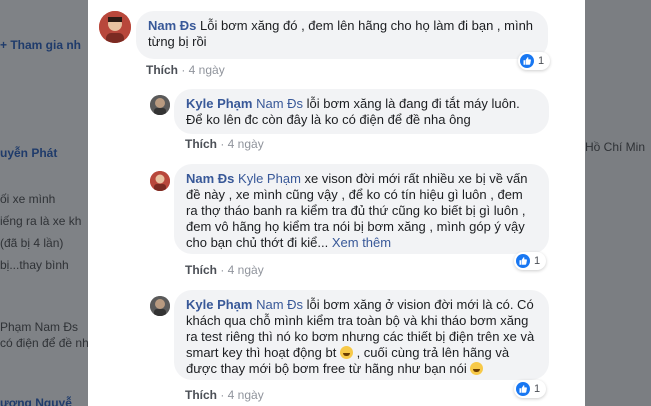 This screenshot has height=406, width=651. What do you see at coordinates (41, 221) in the screenshot?
I see `bg-text-line: iếng ra là xe kh` at bounding box center [41, 221].